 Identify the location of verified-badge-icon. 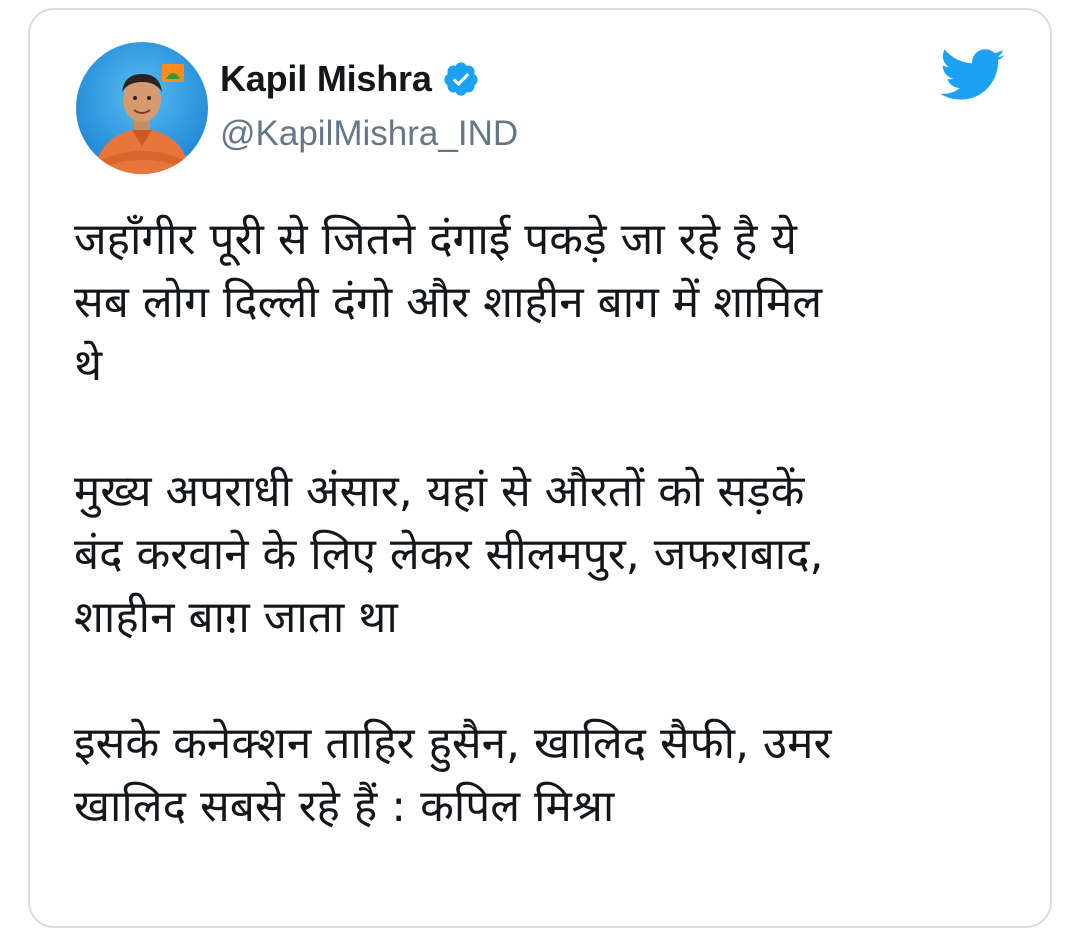
(461, 79).